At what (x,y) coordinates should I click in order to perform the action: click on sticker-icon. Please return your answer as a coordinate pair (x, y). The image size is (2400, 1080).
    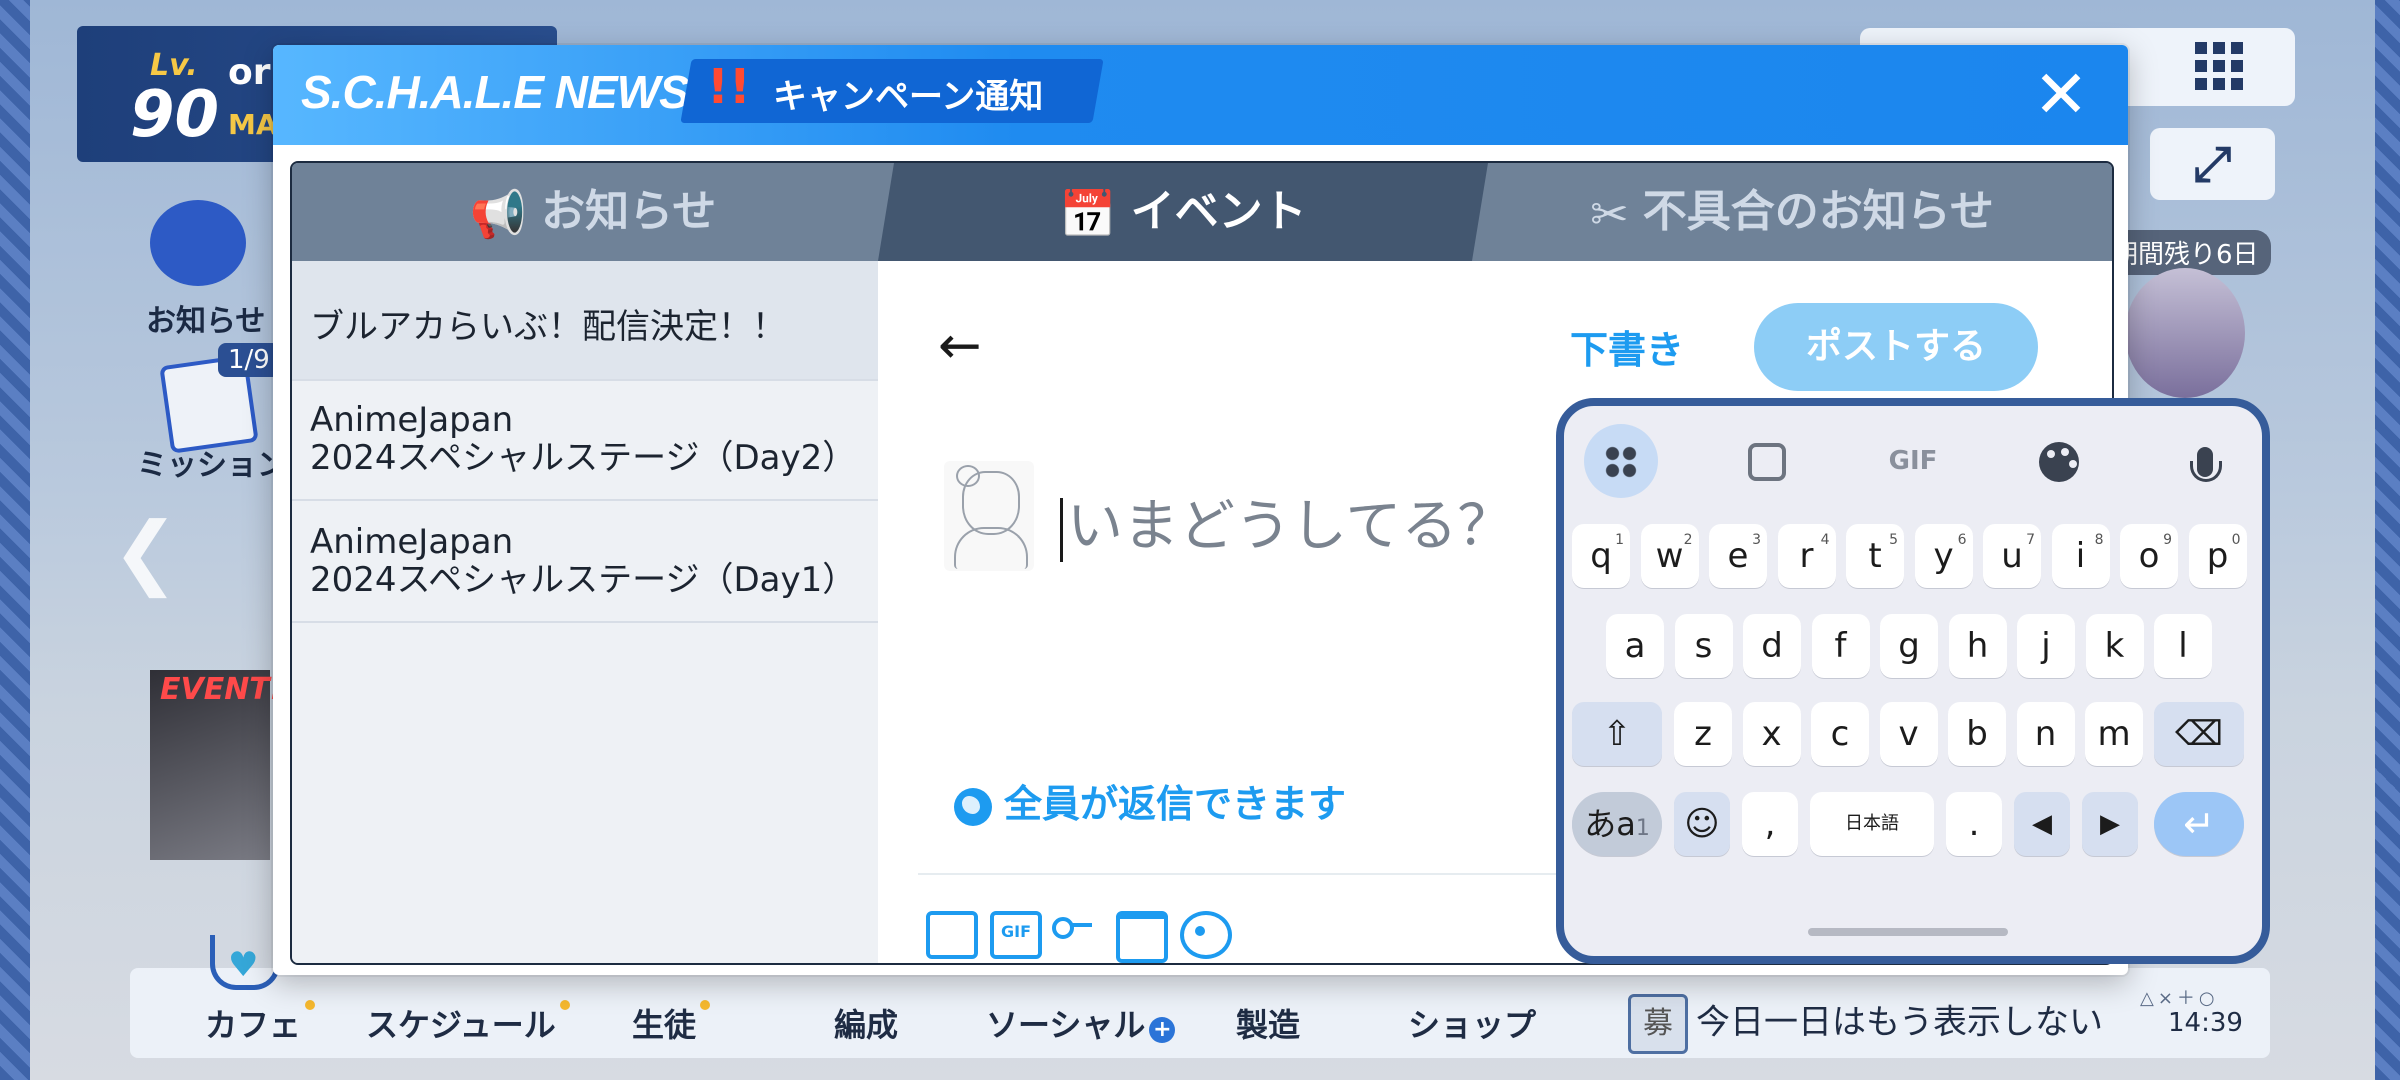
    Looking at the image, I should click on (1767, 461).